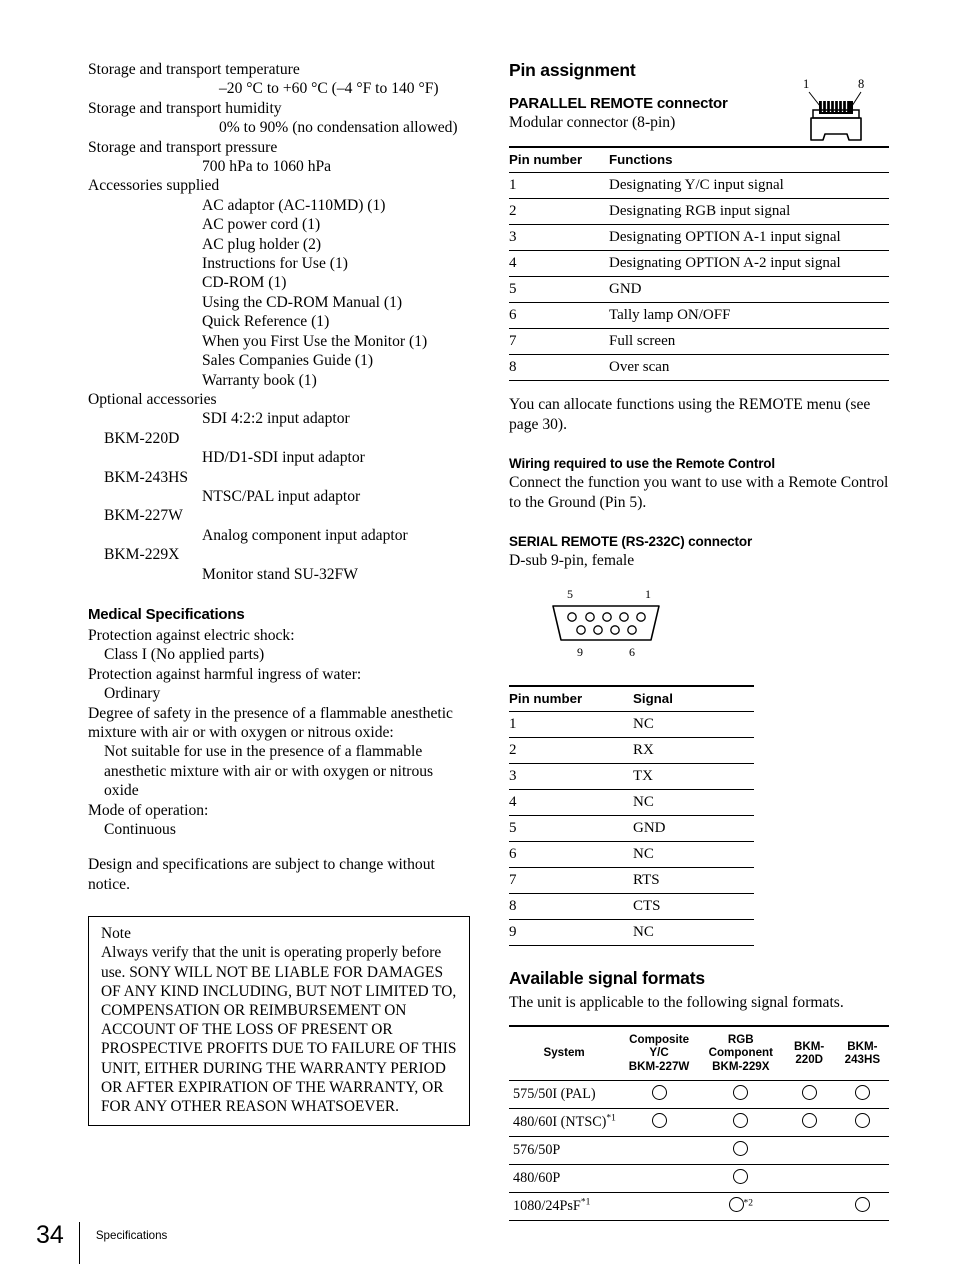  I want to click on table-row: 4 Designating OPTION A-2 input signal, so click(699, 264).